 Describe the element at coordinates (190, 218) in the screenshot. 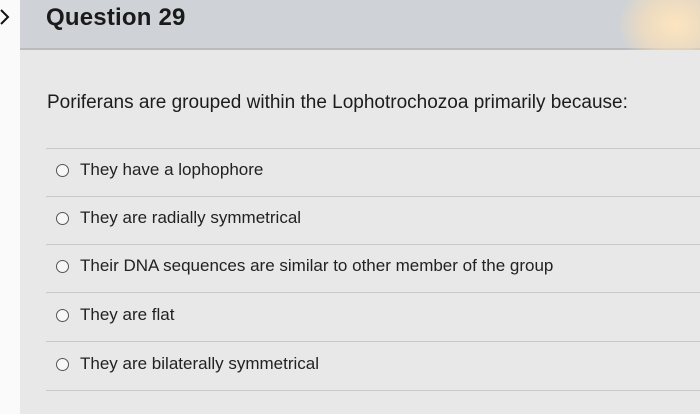

I see `answer-label: They are radially symmetrical` at that location.